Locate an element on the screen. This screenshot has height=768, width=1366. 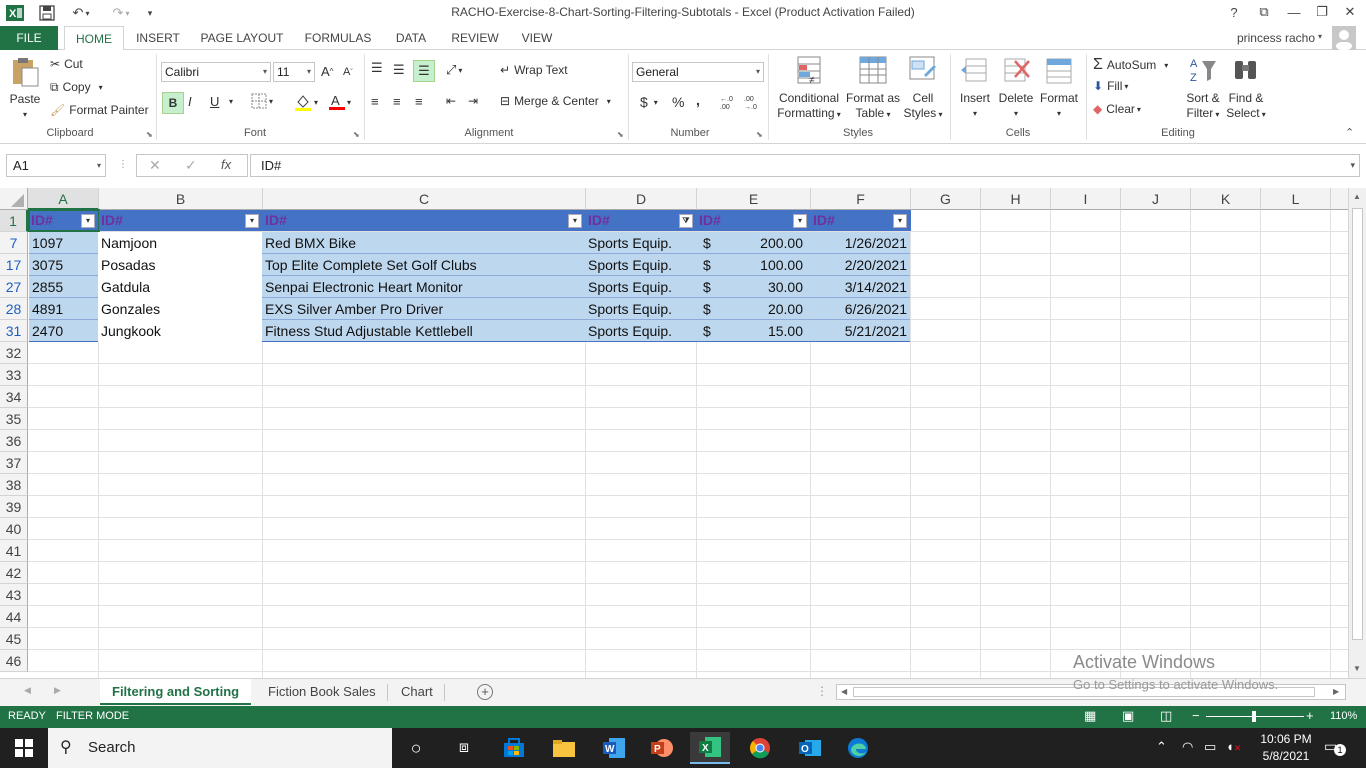
row-header-43: 43 is located at coordinates (14, 595).